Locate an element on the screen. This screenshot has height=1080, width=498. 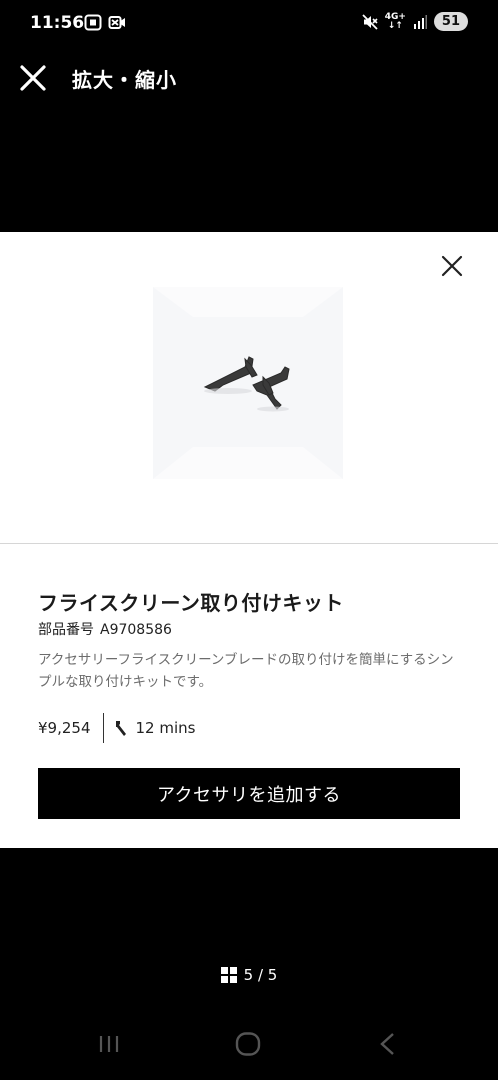
status-bar: 11:56 4G+ ↓↑ 51 is located at coordinates (249, 24).